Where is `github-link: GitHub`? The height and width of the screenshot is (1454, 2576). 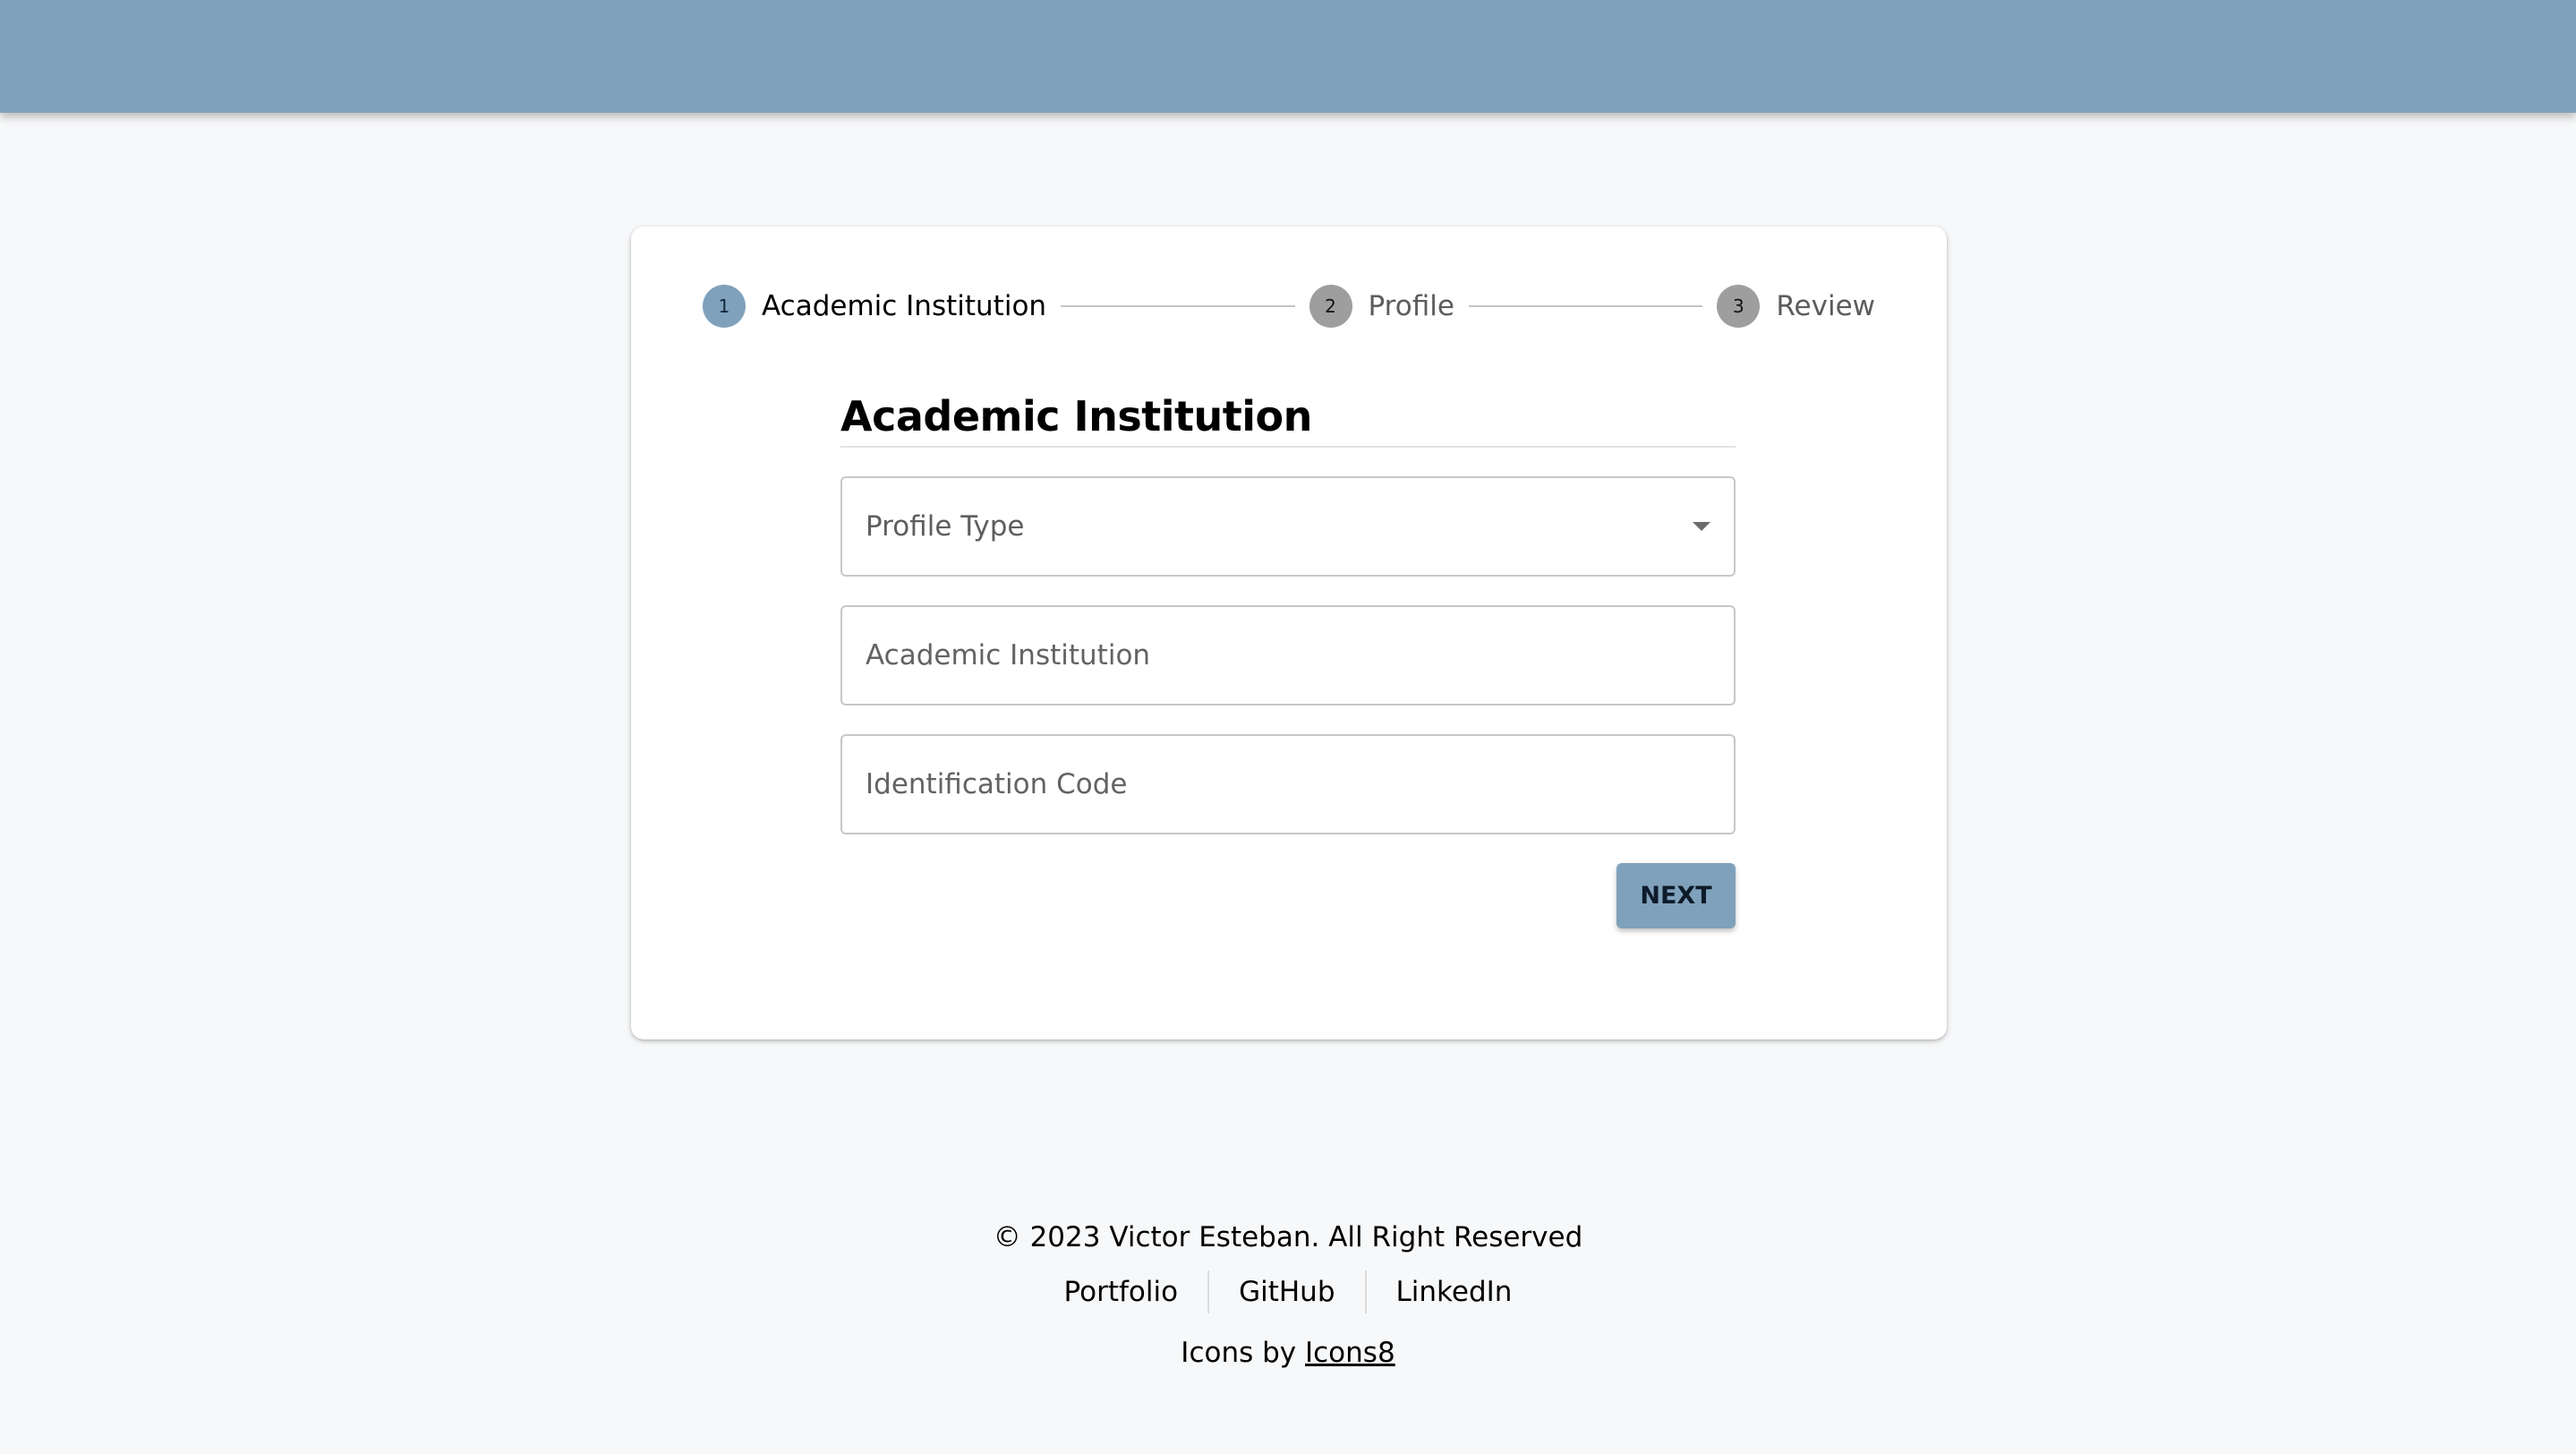 github-link: GitHub is located at coordinates (1286, 1292).